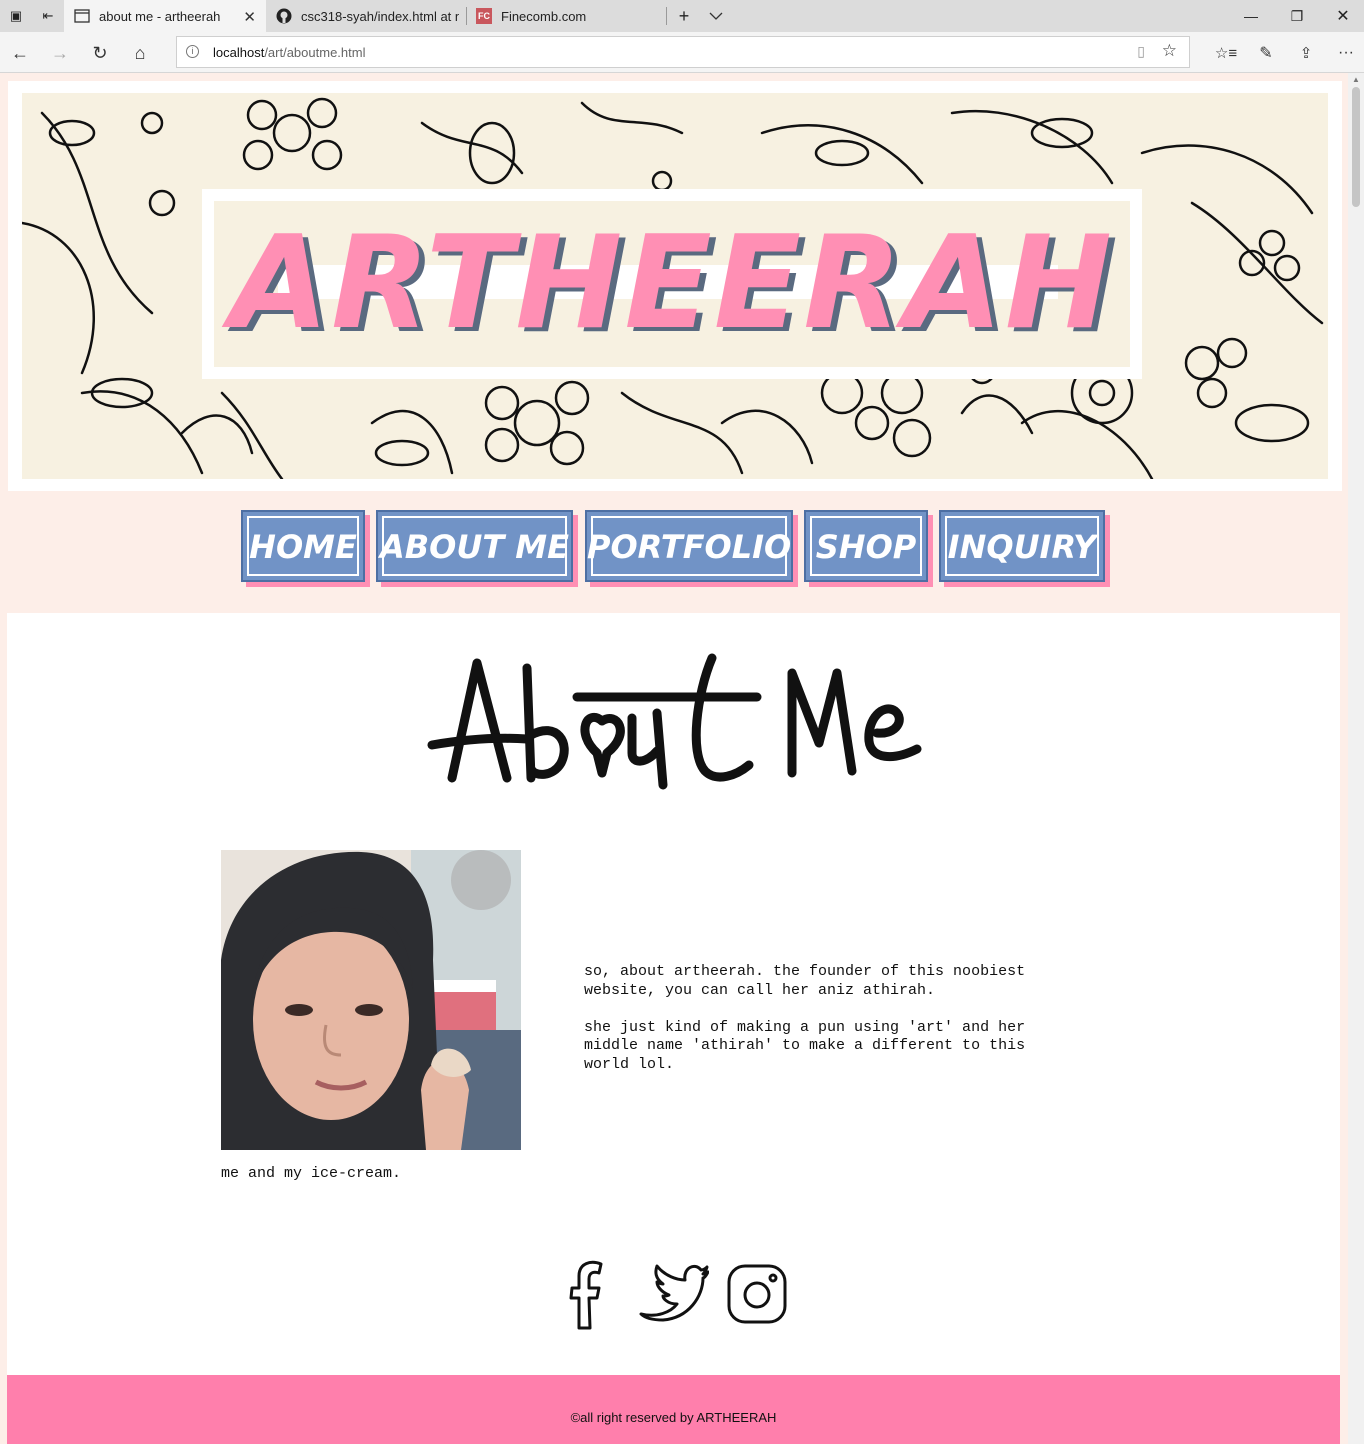 The height and width of the screenshot is (1444, 1364). What do you see at coordinates (60, 53) in the screenshot?
I see `forward-icon: →` at bounding box center [60, 53].